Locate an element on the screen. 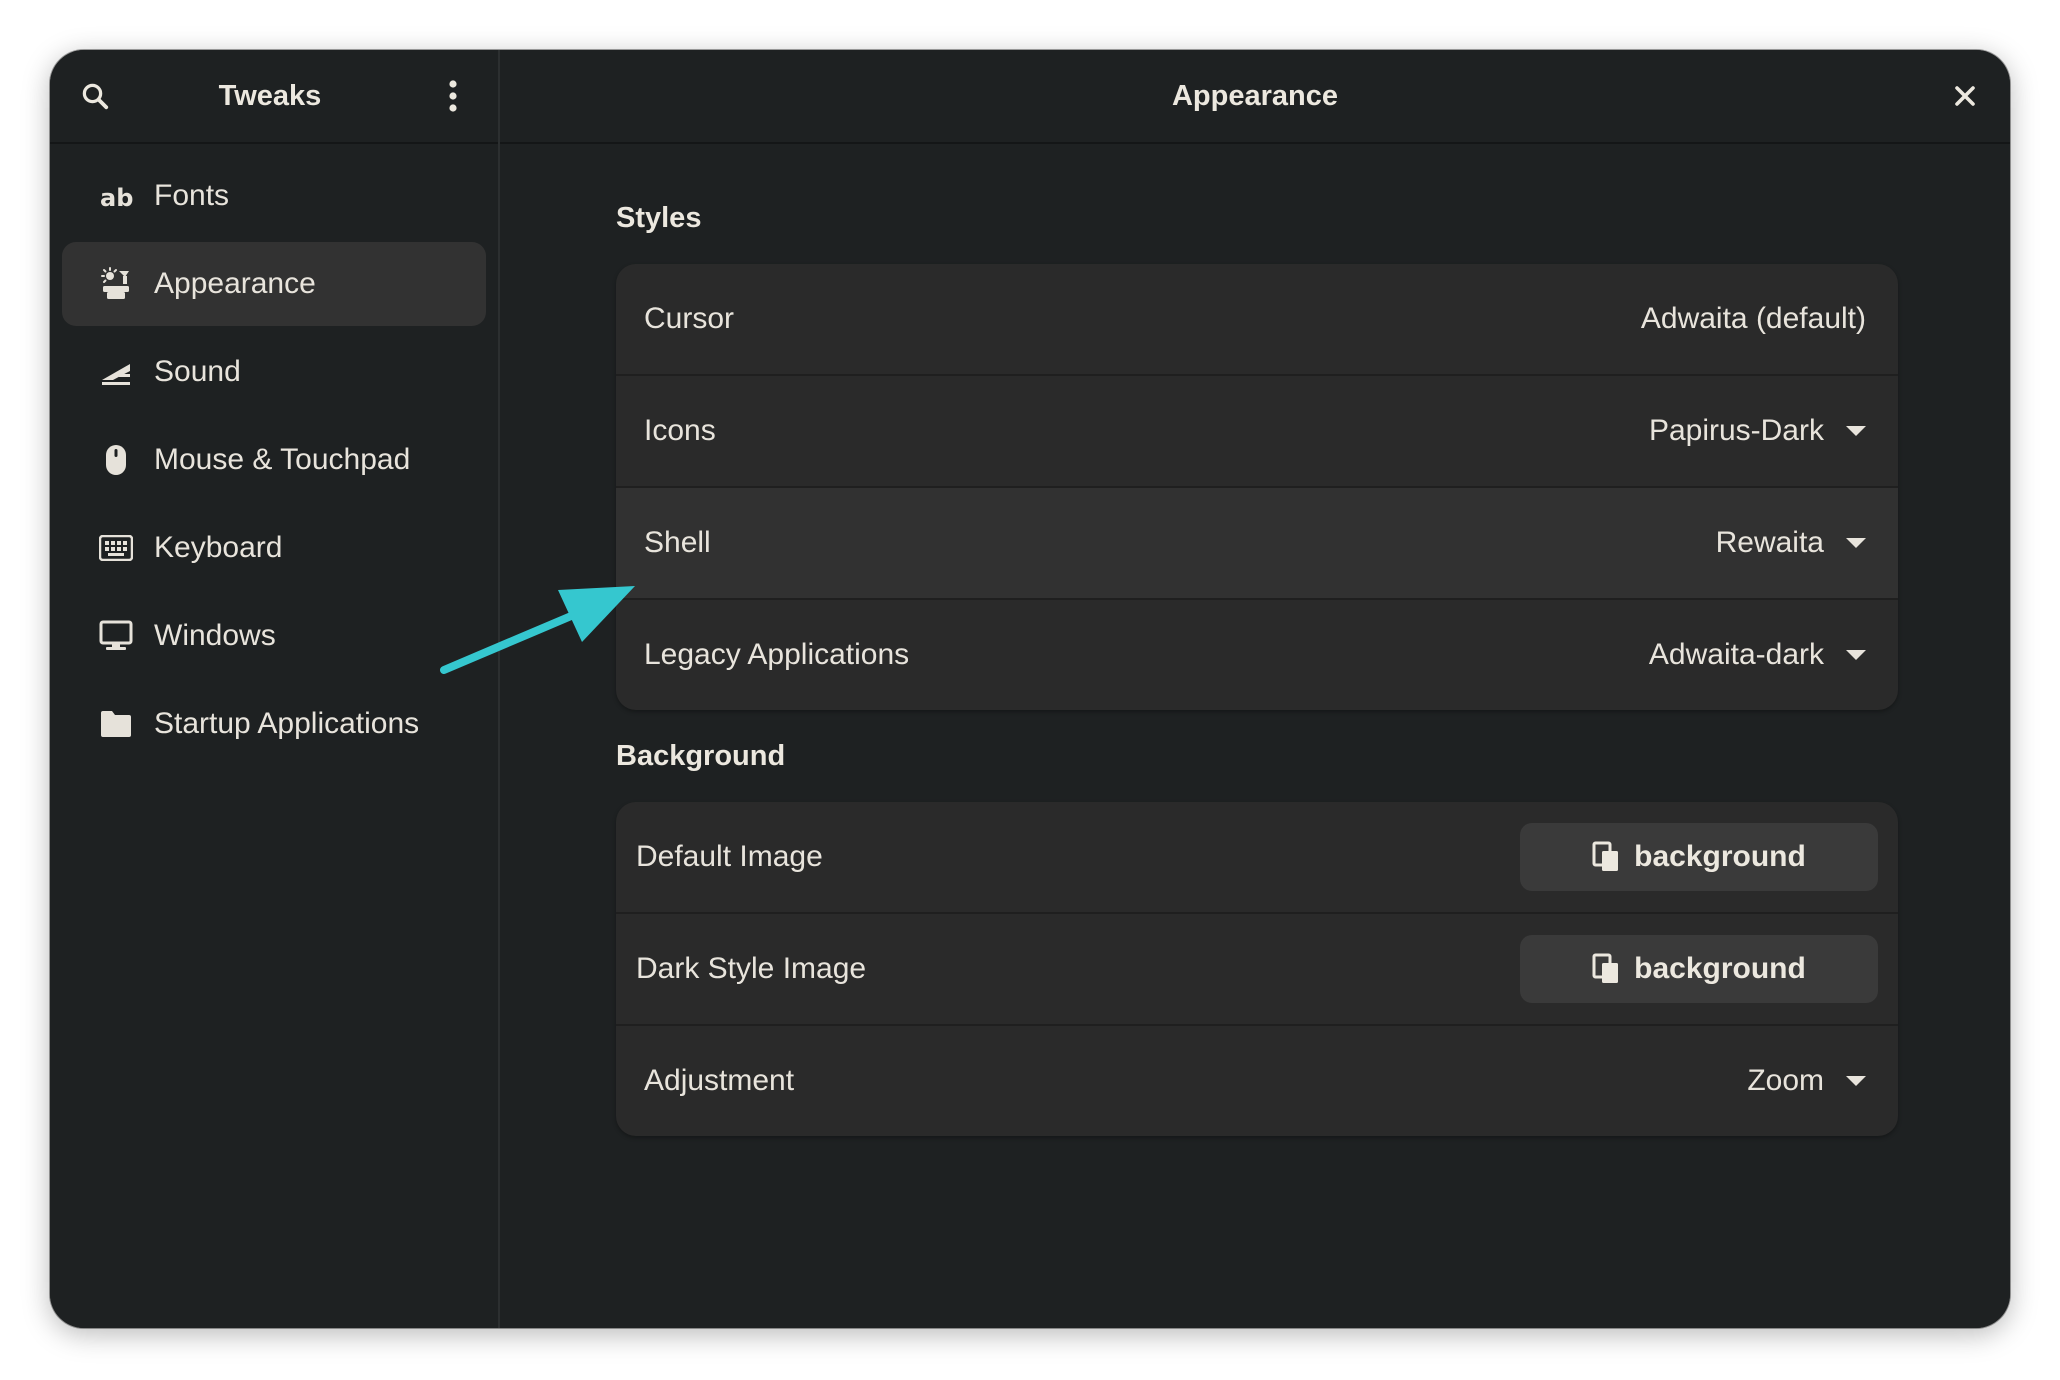 The width and height of the screenshot is (2060, 1380). folder-icon is located at coordinates (116, 724).